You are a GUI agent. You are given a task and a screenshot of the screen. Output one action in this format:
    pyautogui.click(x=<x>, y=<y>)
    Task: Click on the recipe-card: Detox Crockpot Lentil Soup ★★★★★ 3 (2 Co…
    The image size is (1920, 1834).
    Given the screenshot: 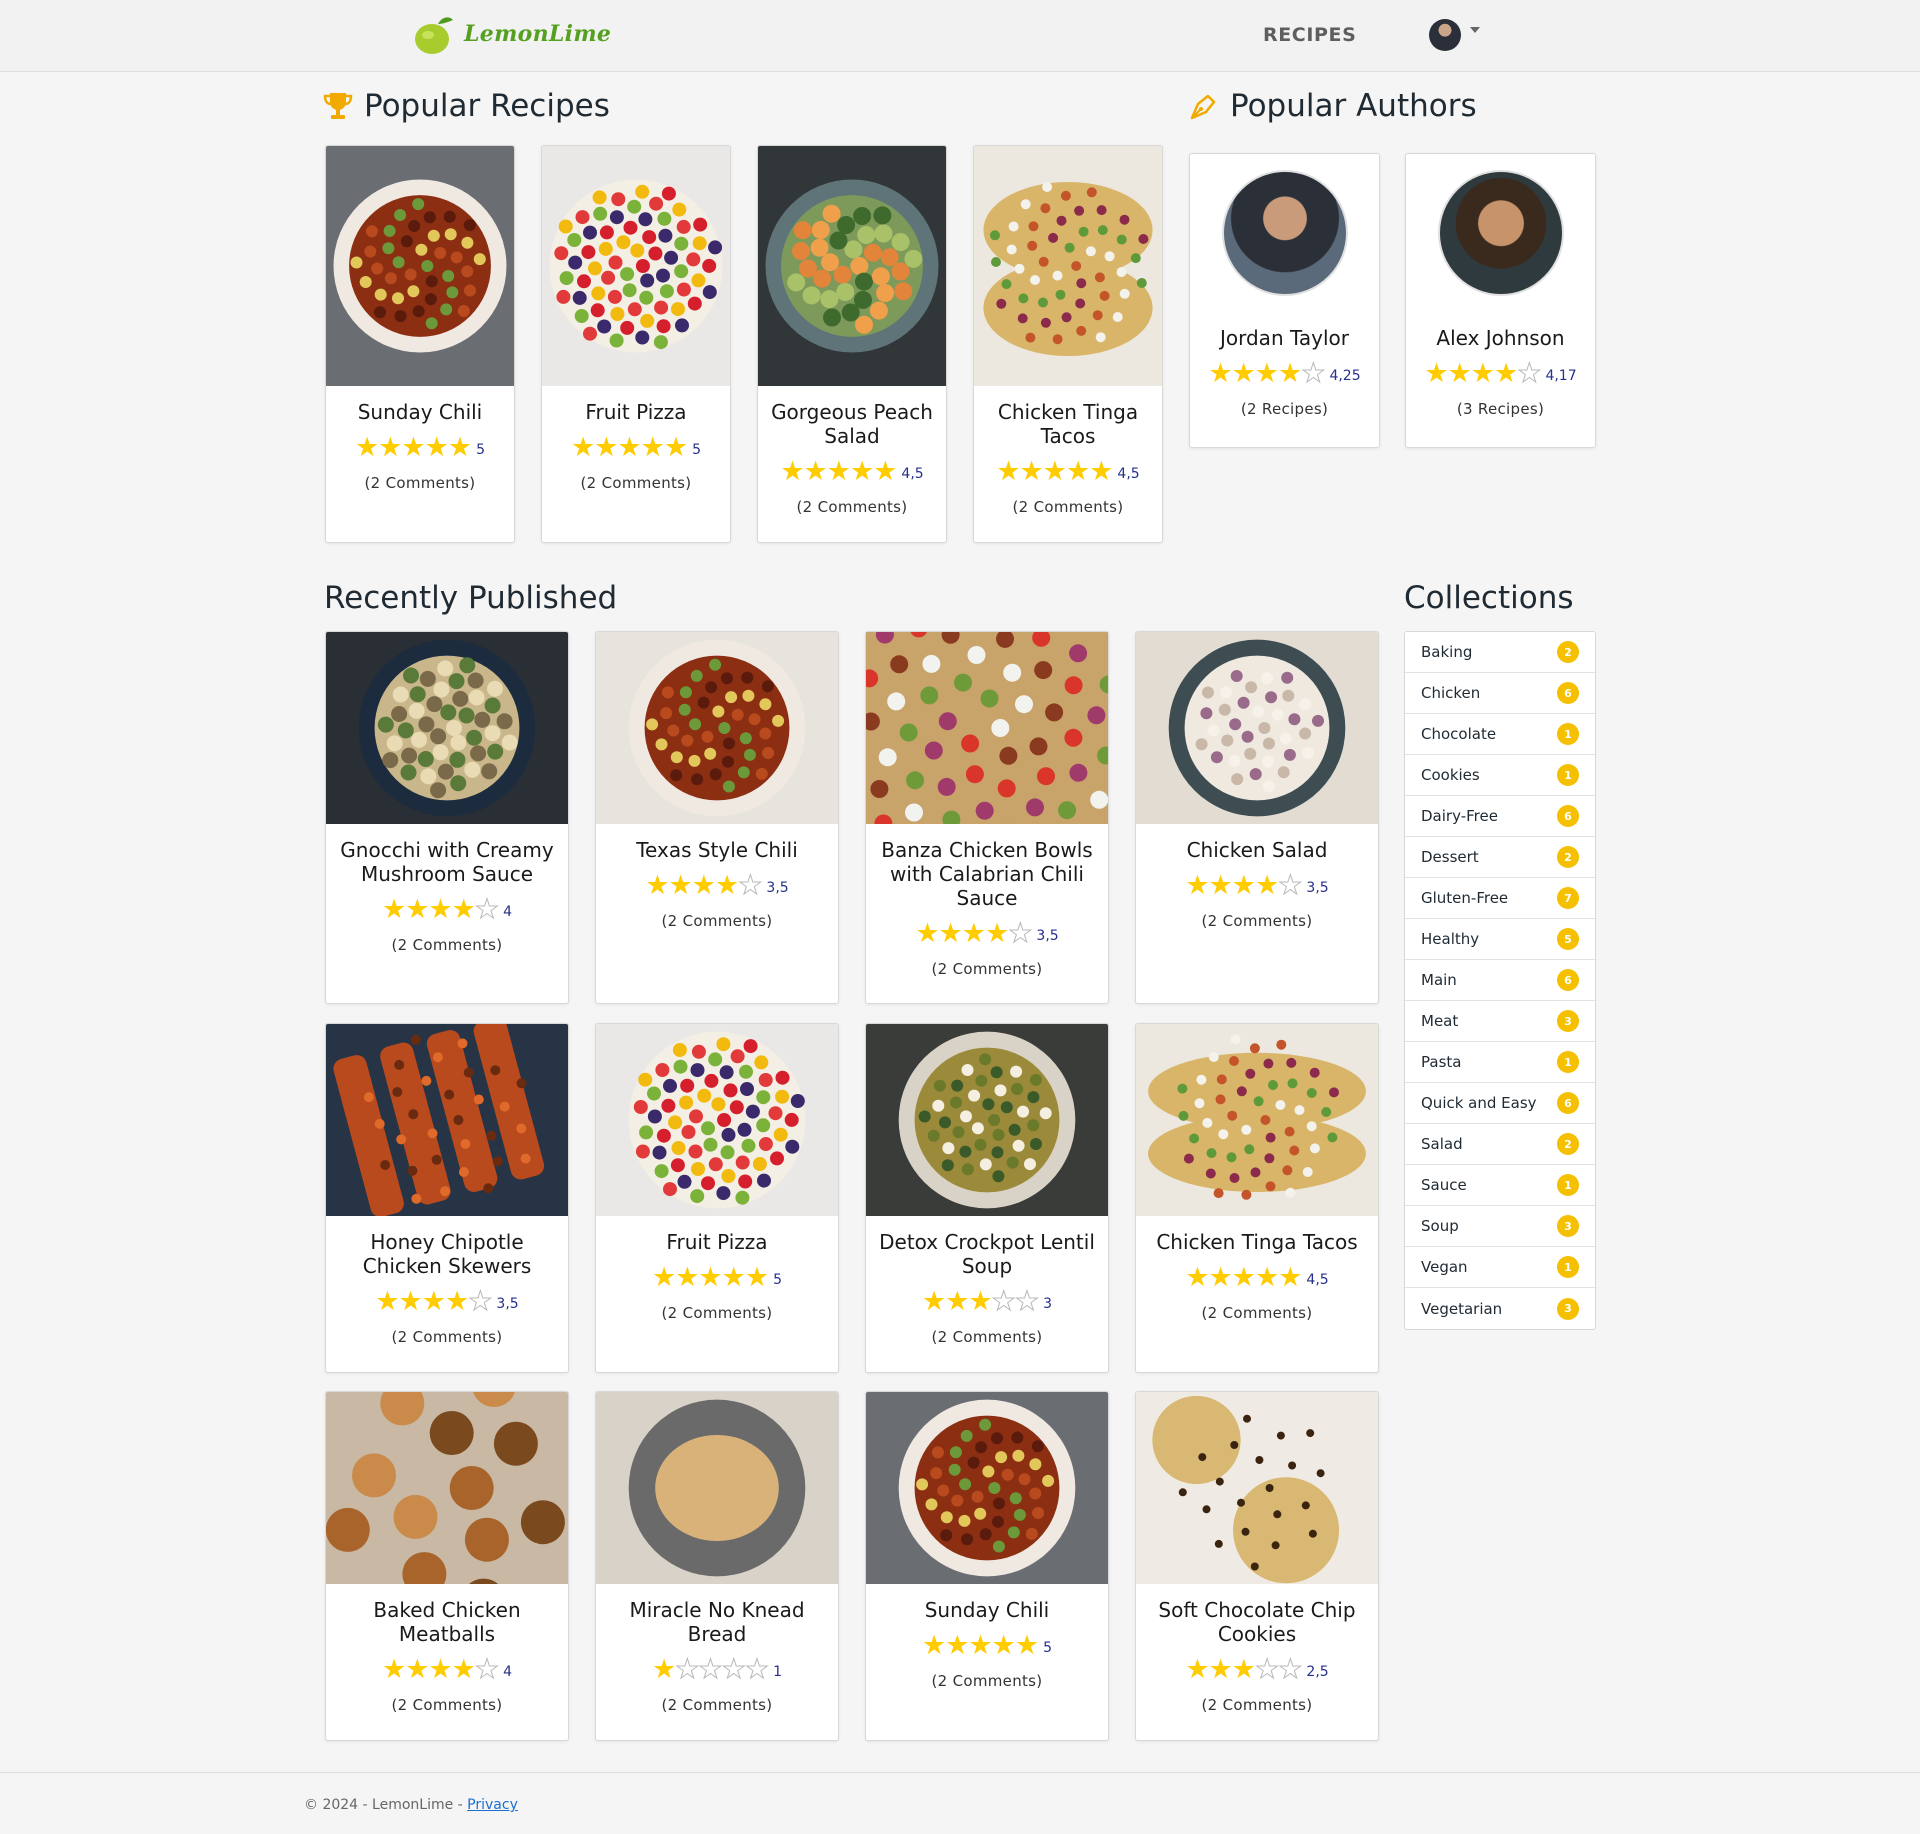 What is the action you would take?
    pyautogui.click(x=987, y=1198)
    